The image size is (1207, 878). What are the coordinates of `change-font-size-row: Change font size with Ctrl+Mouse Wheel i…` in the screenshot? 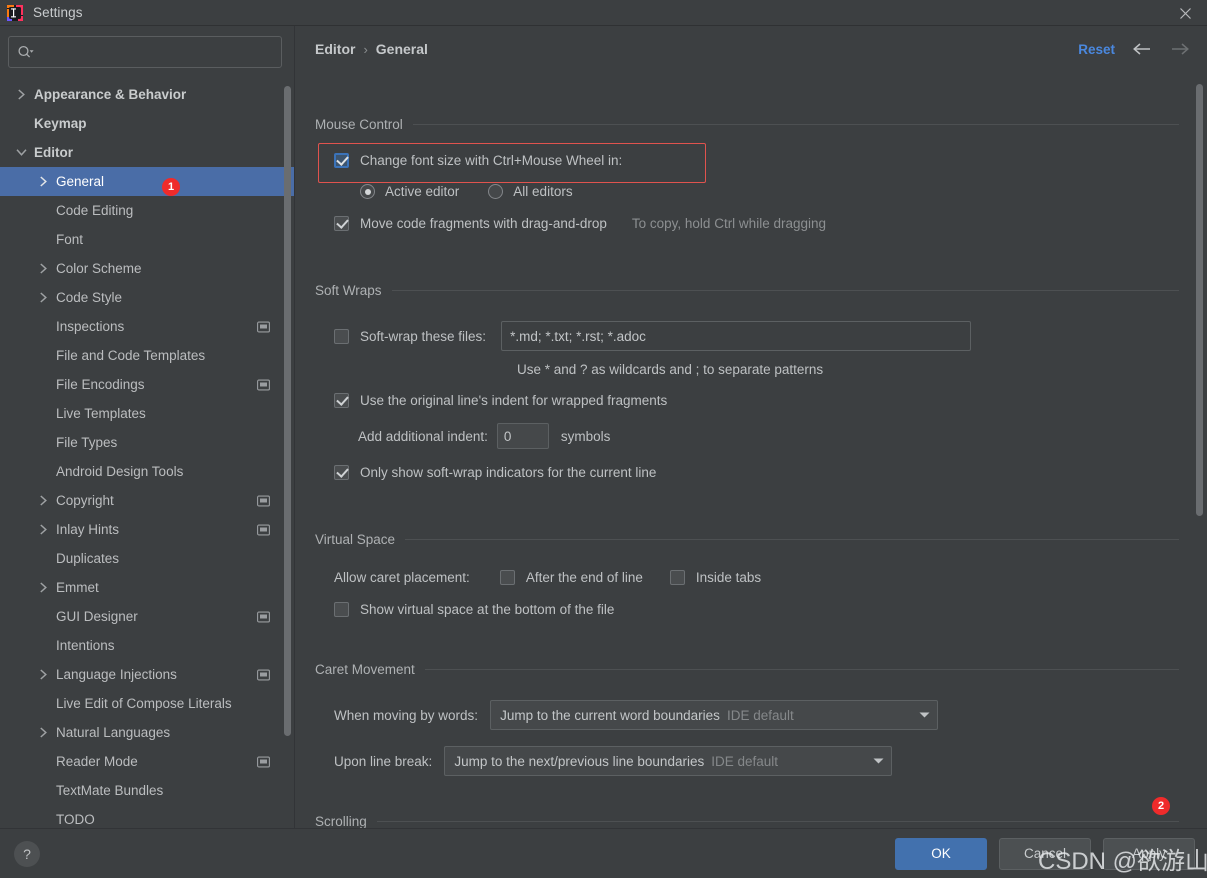 It's located at (770, 160).